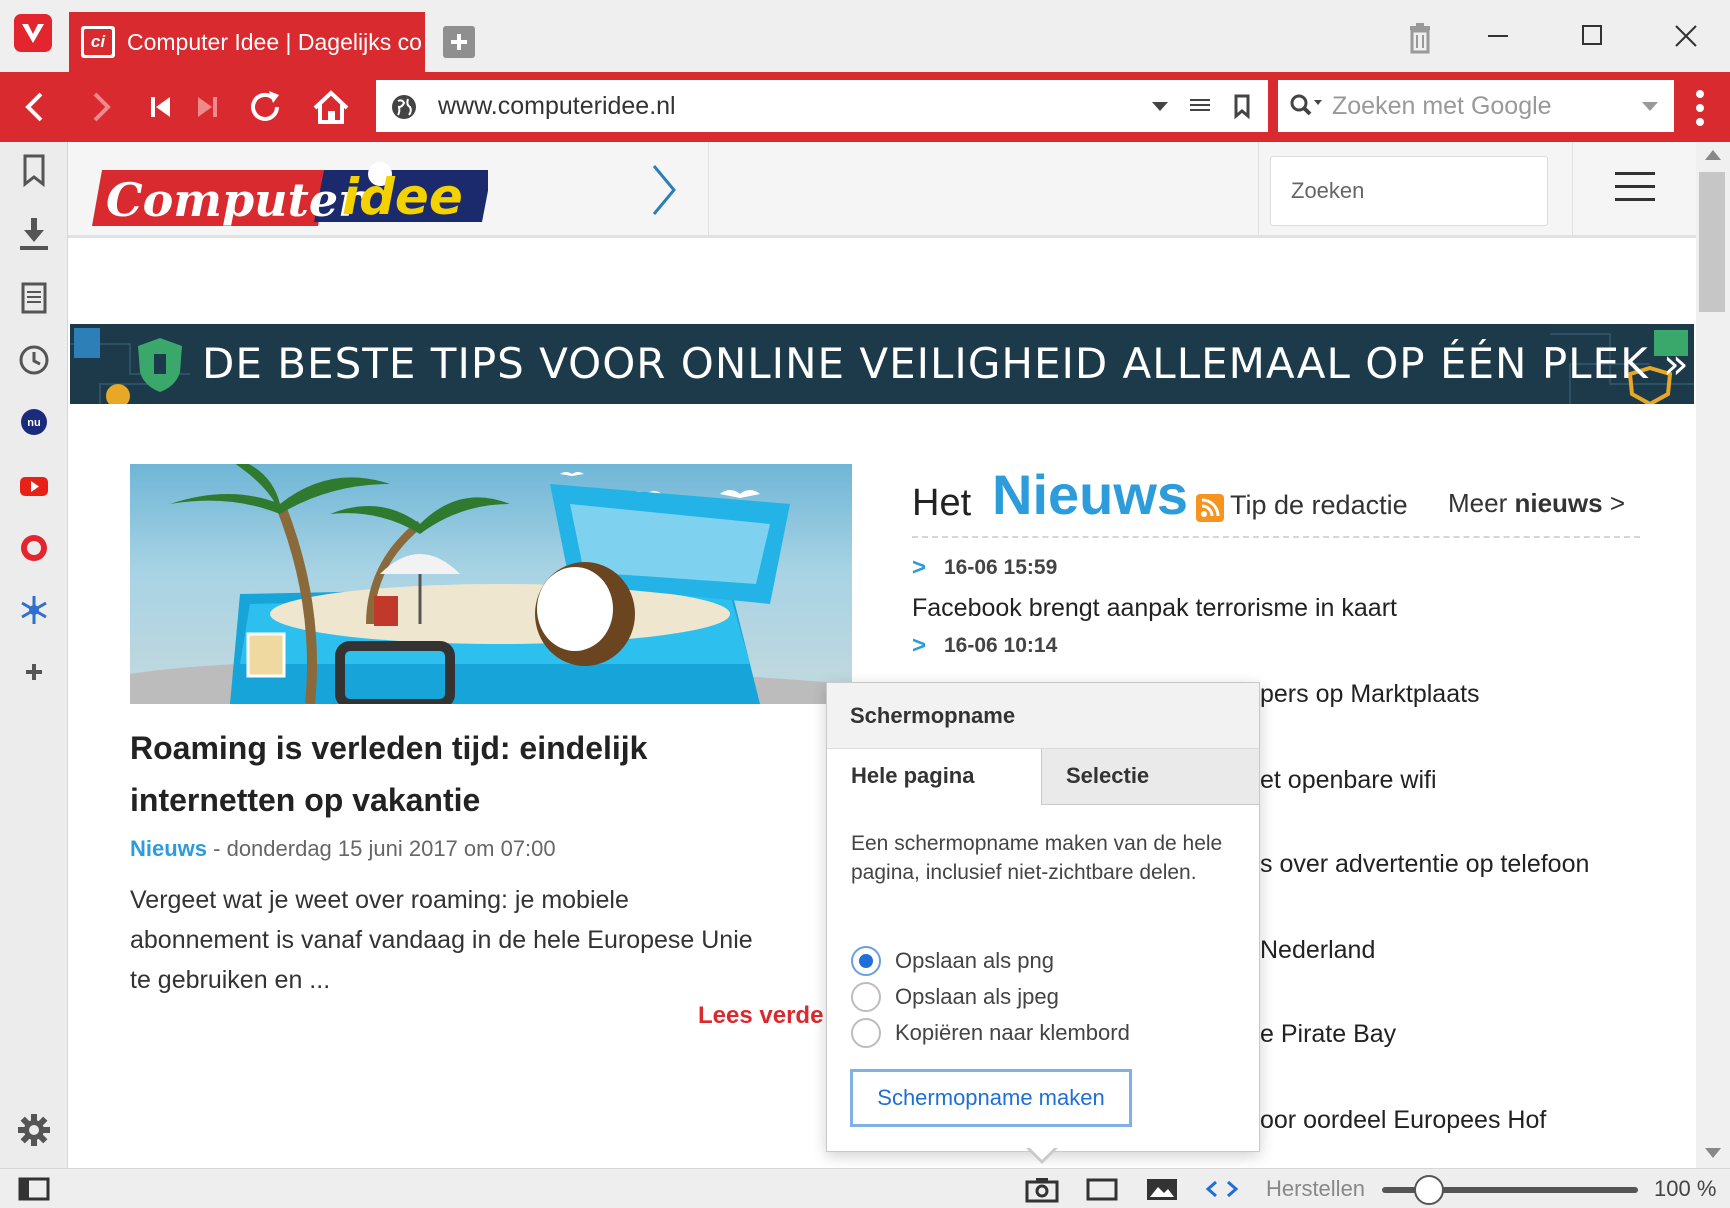 Image resolution: width=1730 pixels, height=1208 pixels. Describe the element at coordinates (491, 584) in the screenshot. I see `article-hero-image` at that location.